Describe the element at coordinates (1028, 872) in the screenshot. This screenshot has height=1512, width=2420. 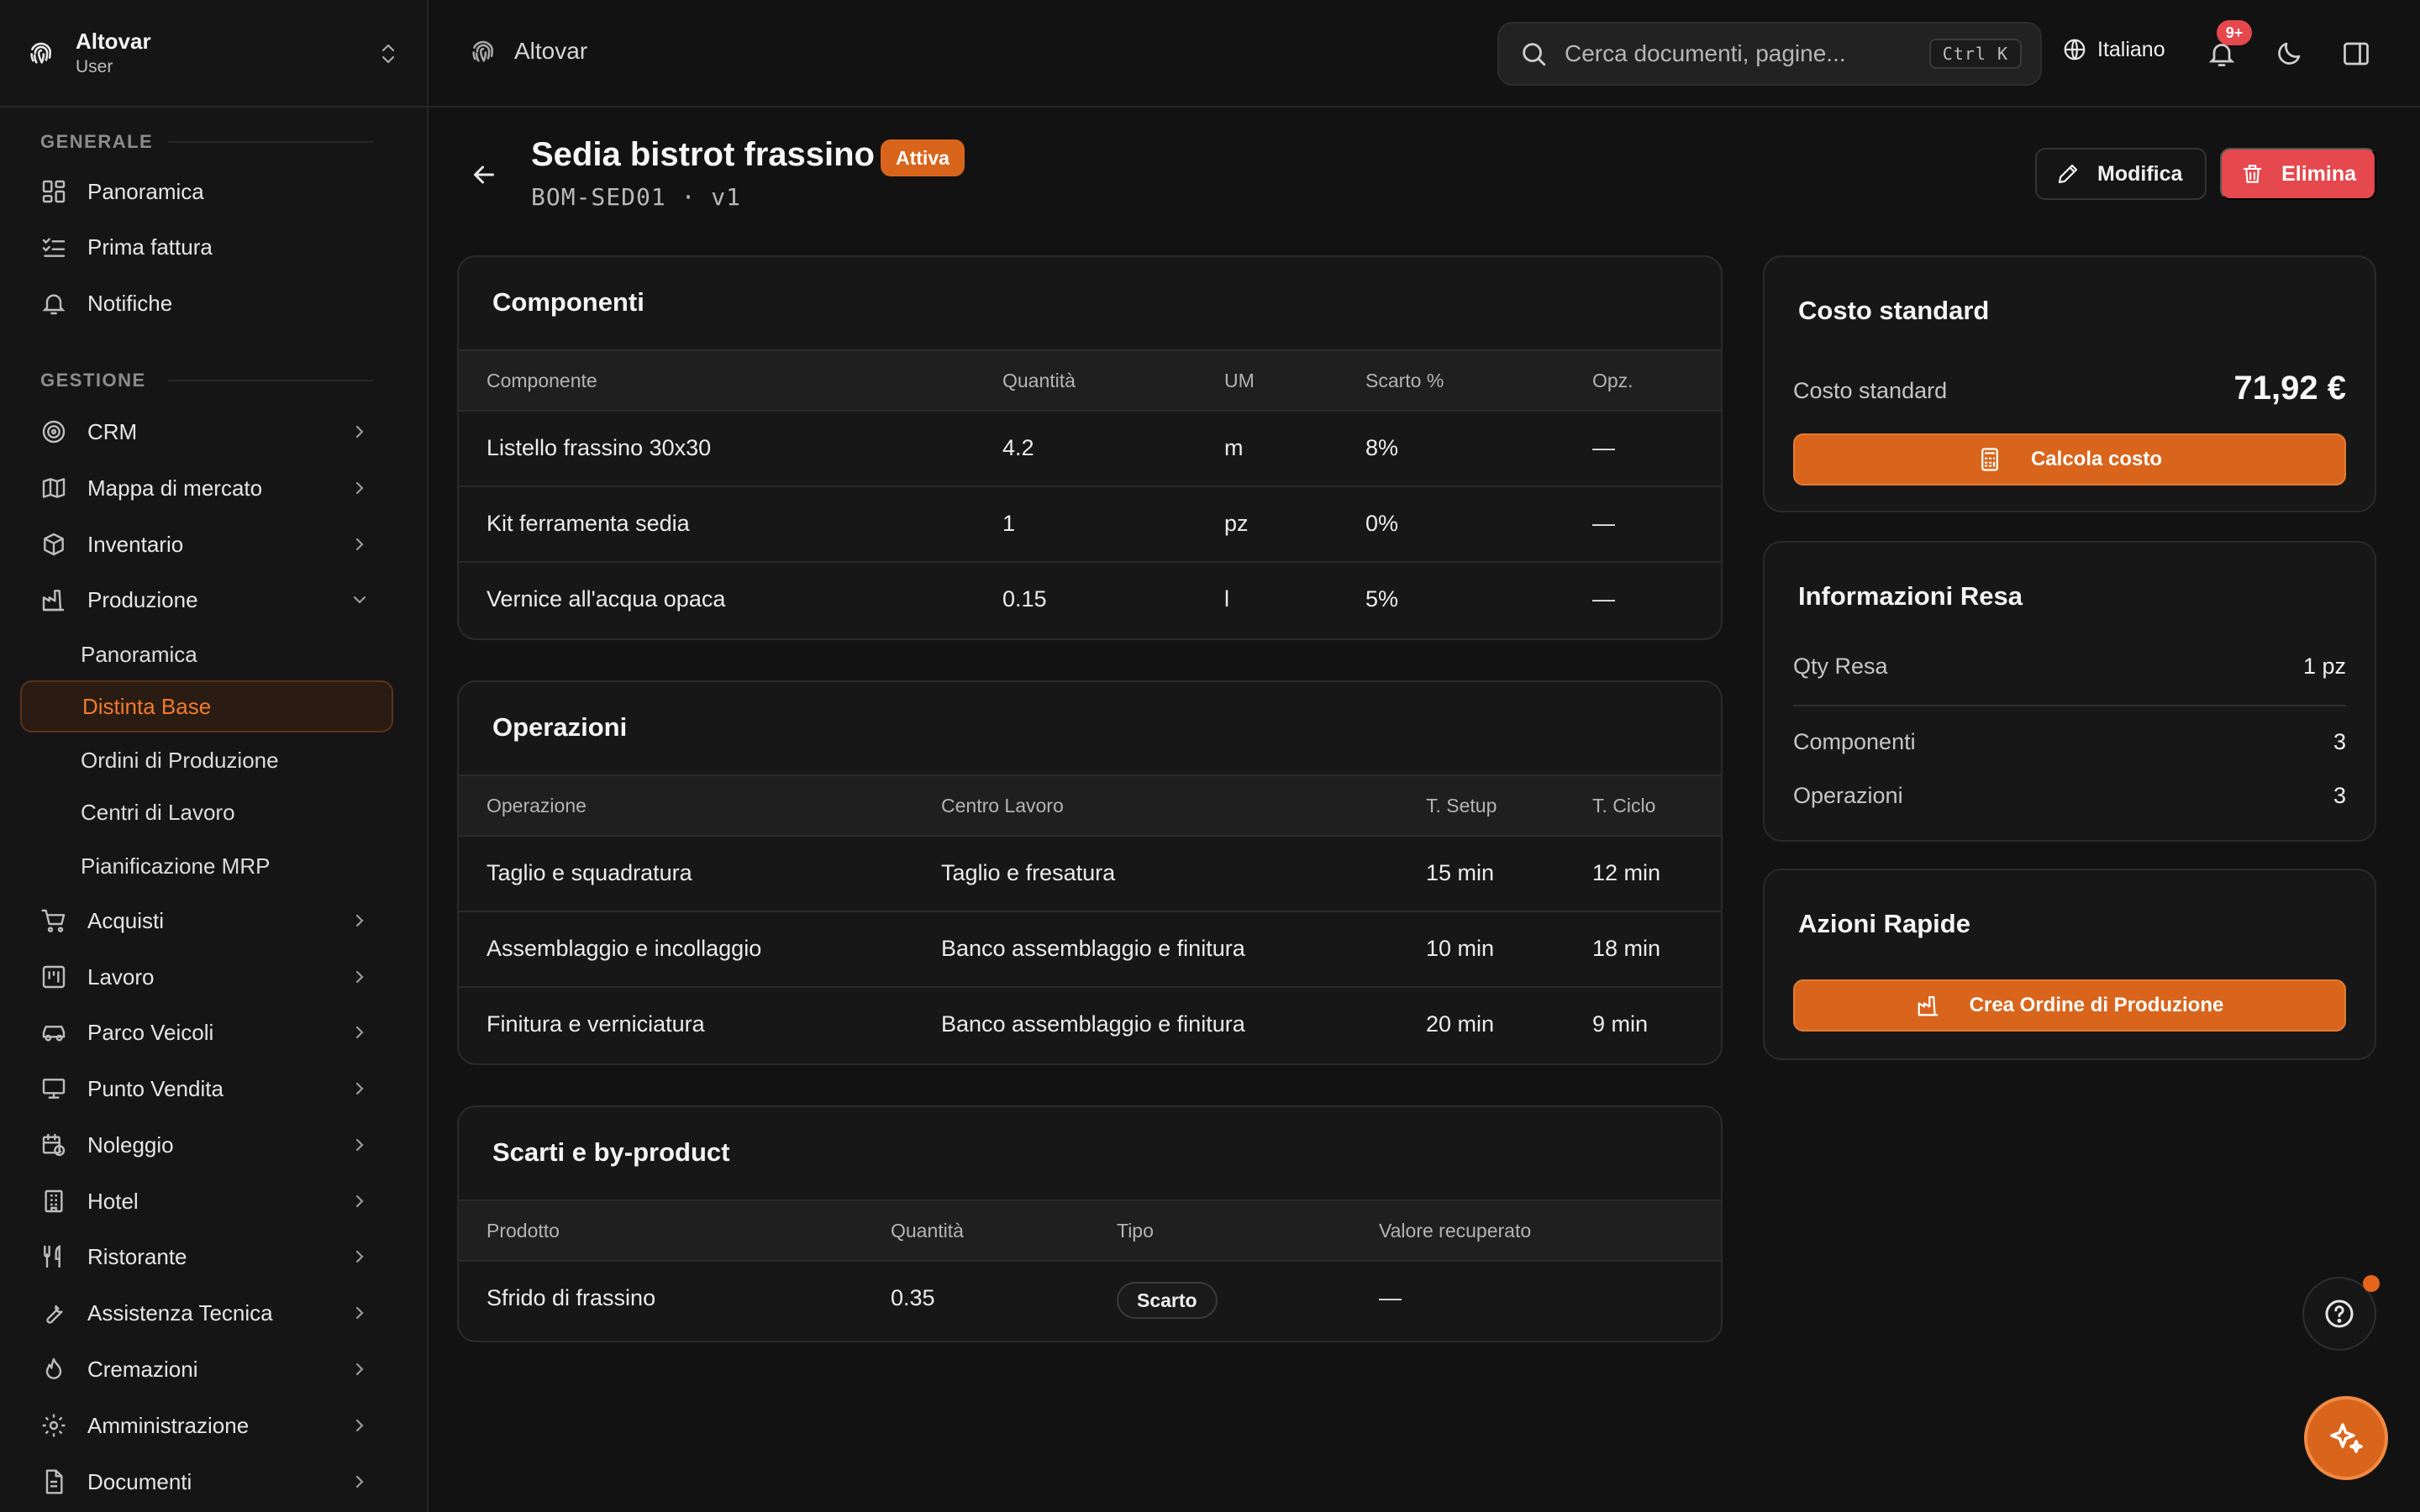
I see `table-cell: Taglio e fresatura` at that location.